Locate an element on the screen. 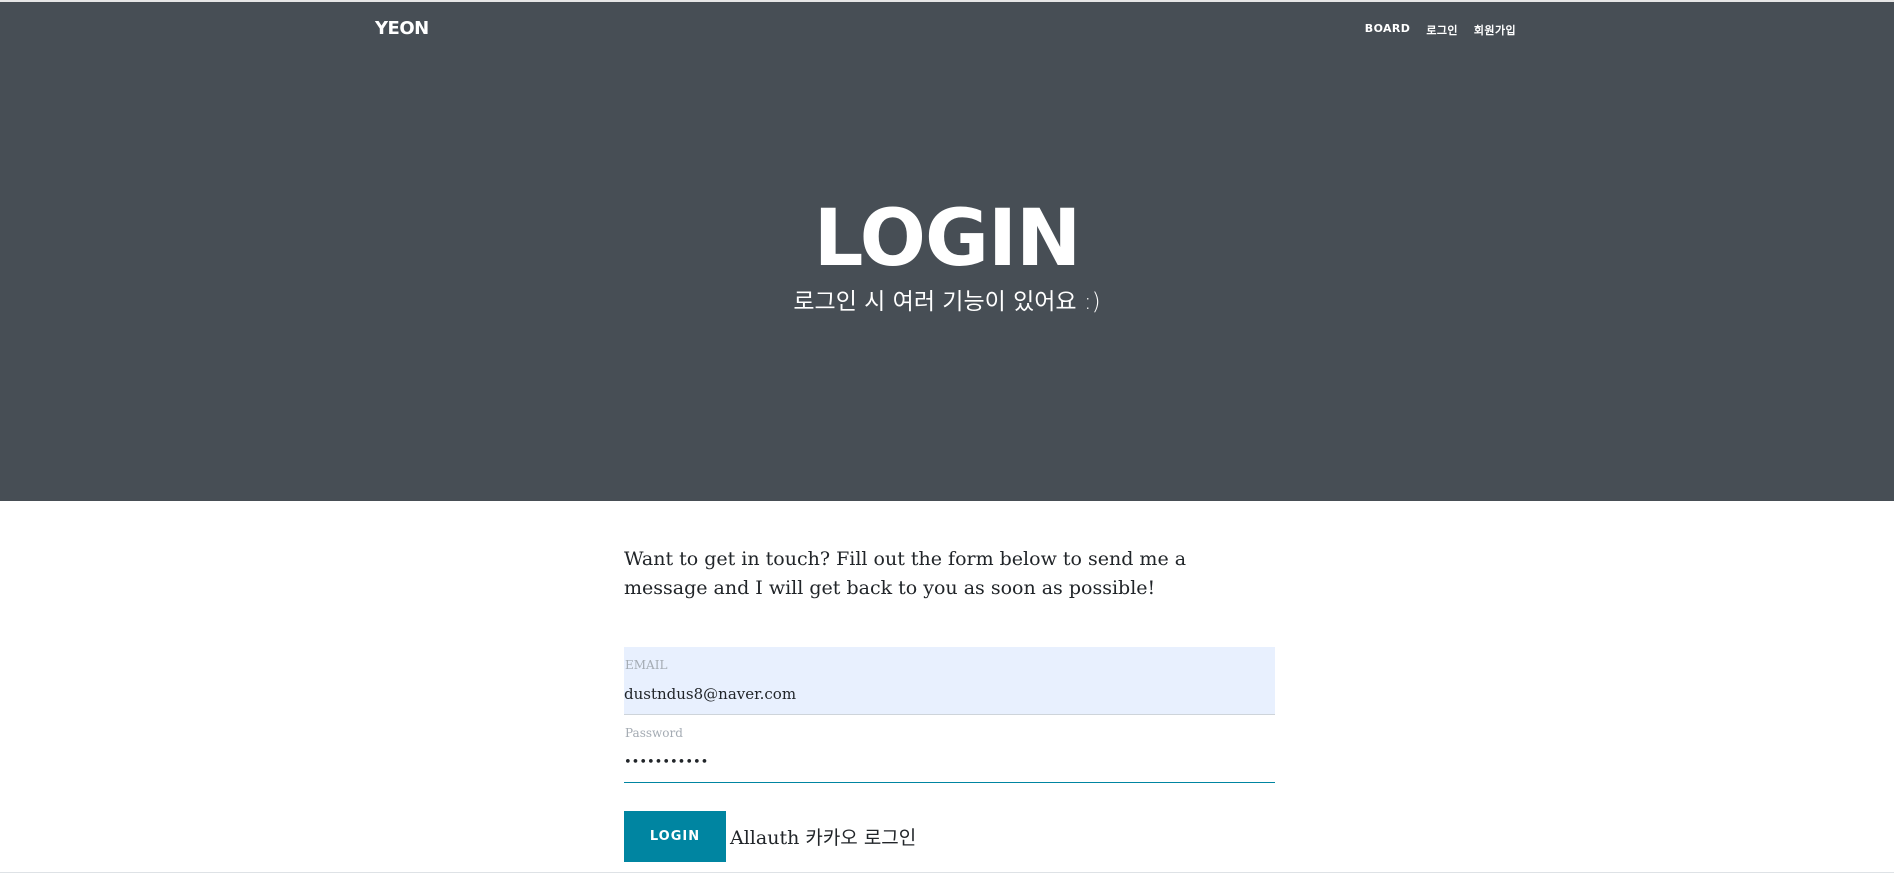  bottom-divider is located at coordinates (947, 872).